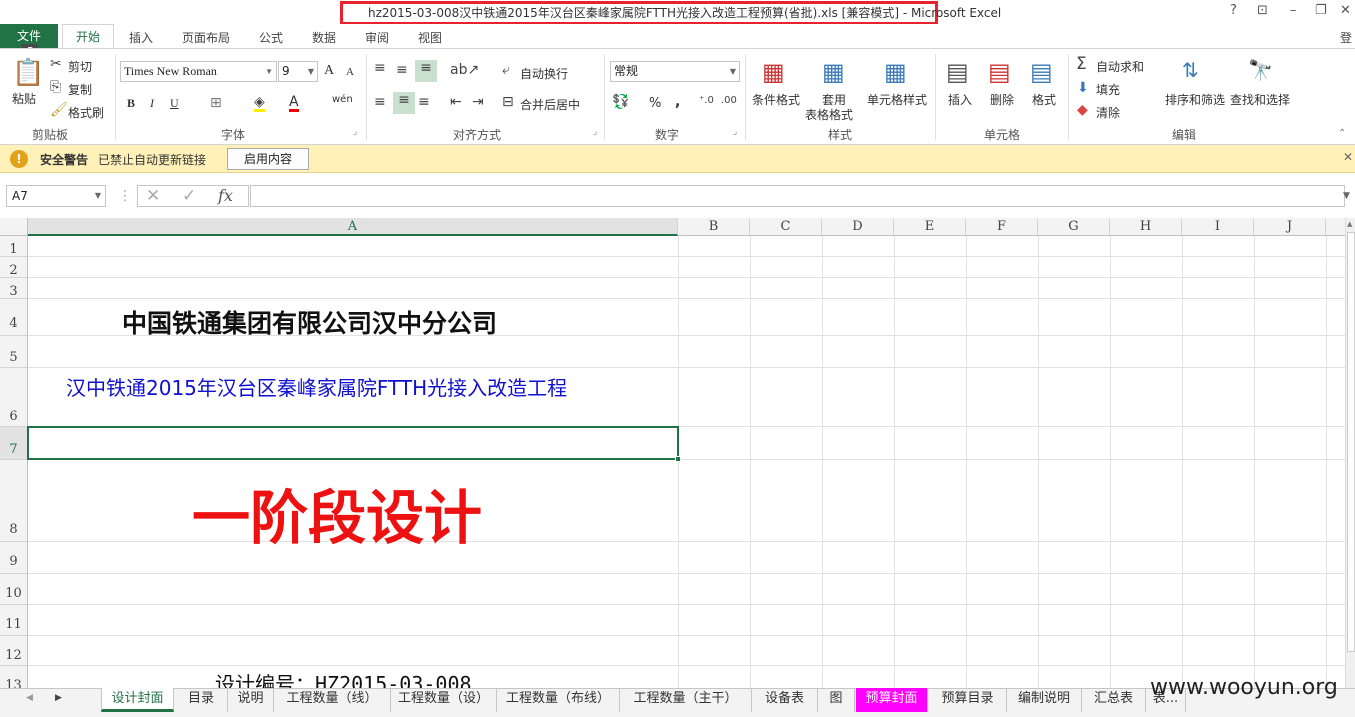  I want to click on format-as-table-button-line2: 表格格式, so click(829, 114).